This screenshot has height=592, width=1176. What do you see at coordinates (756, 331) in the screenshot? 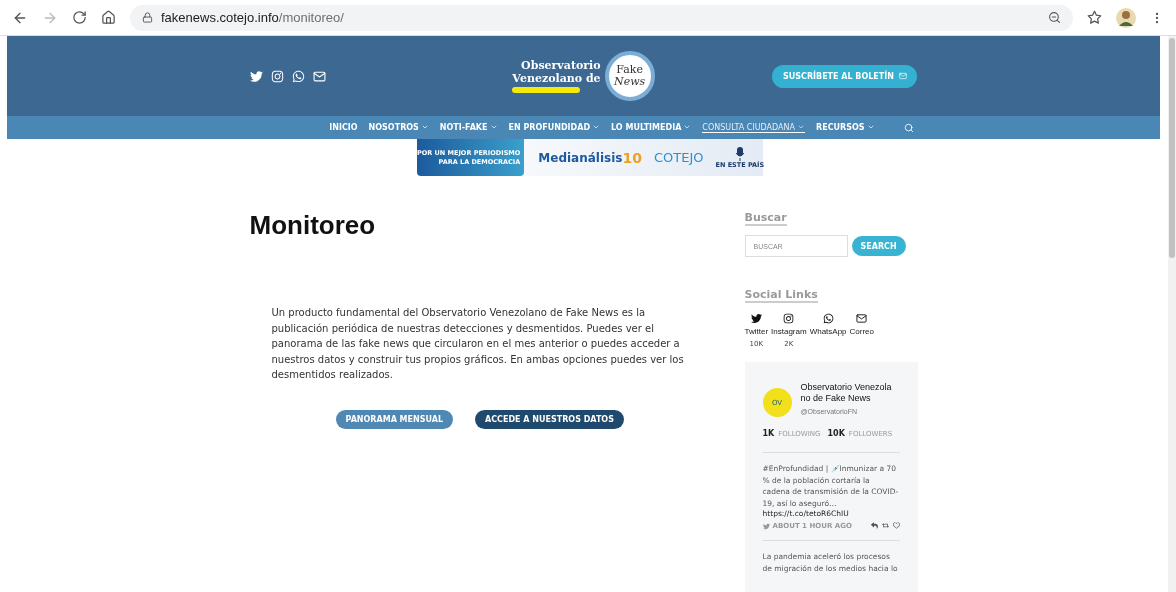
I see `social-link: Twitter` at bounding box center [756, 331].